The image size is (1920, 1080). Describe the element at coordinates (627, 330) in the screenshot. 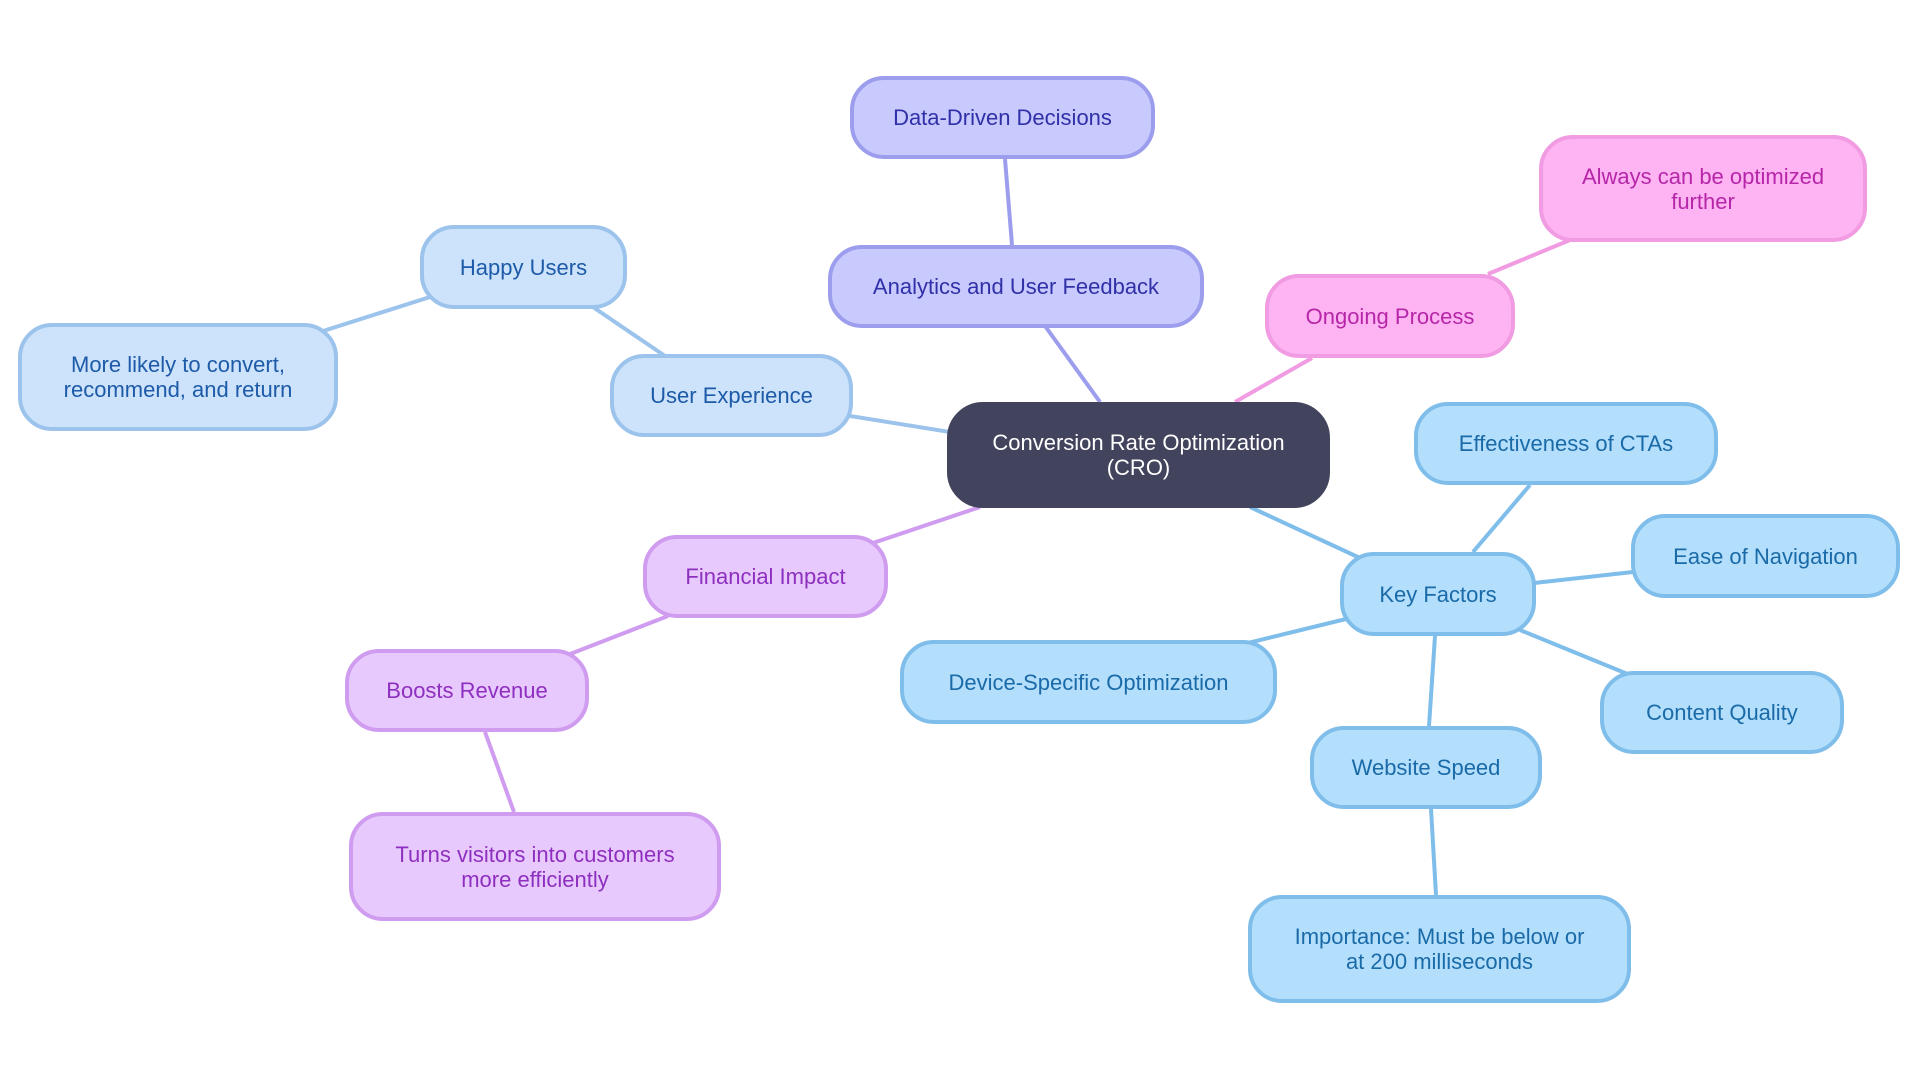

I see `edge-ux-happy` at that location.